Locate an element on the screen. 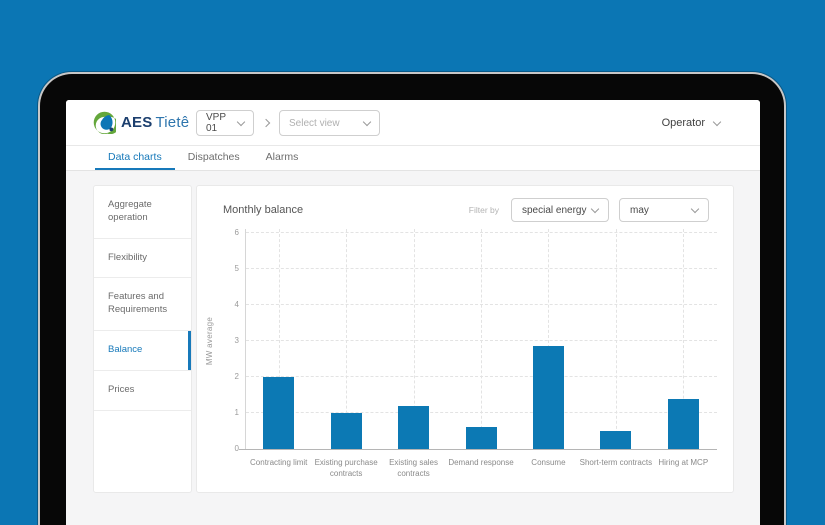 Image resolution: width=825 pixels, height=525 pixels. brand-logo: AES Tietê is located at coordinates (141, 122).